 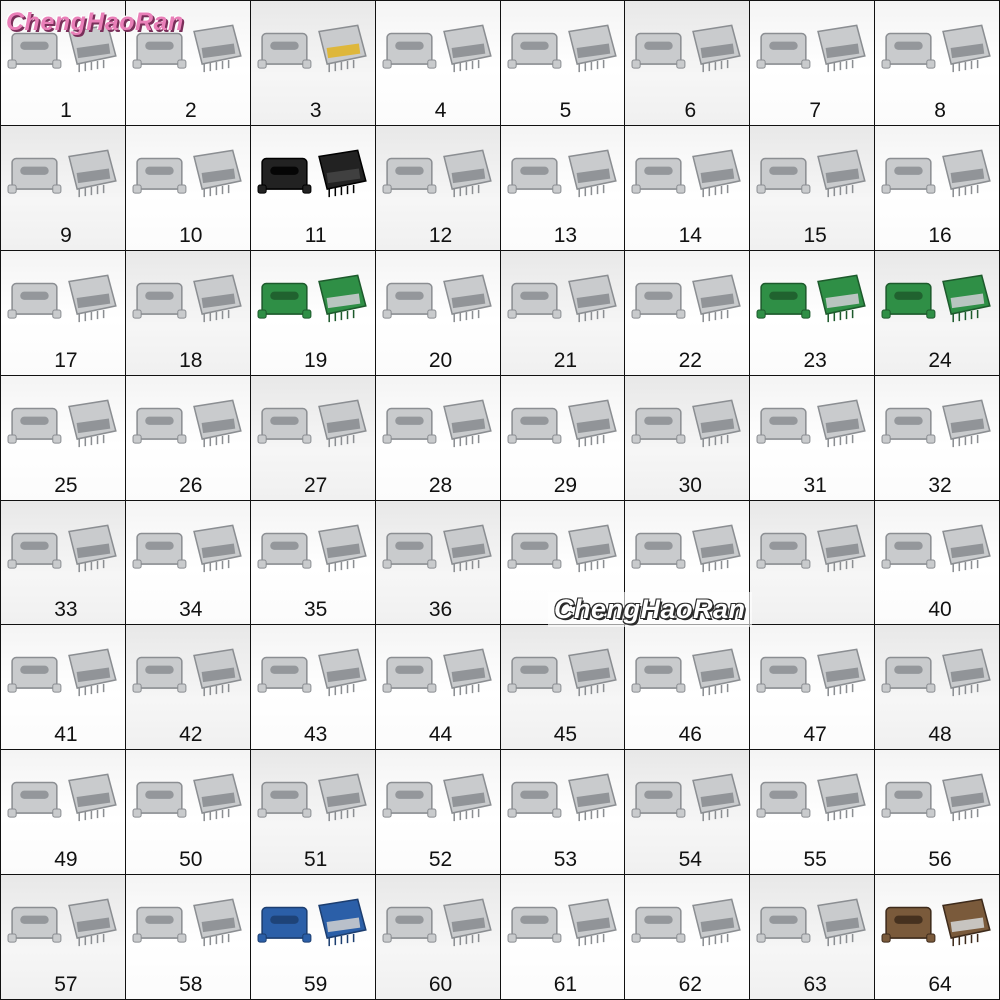 I want to click on connector-tile: 50, so click(x=188, y=813).